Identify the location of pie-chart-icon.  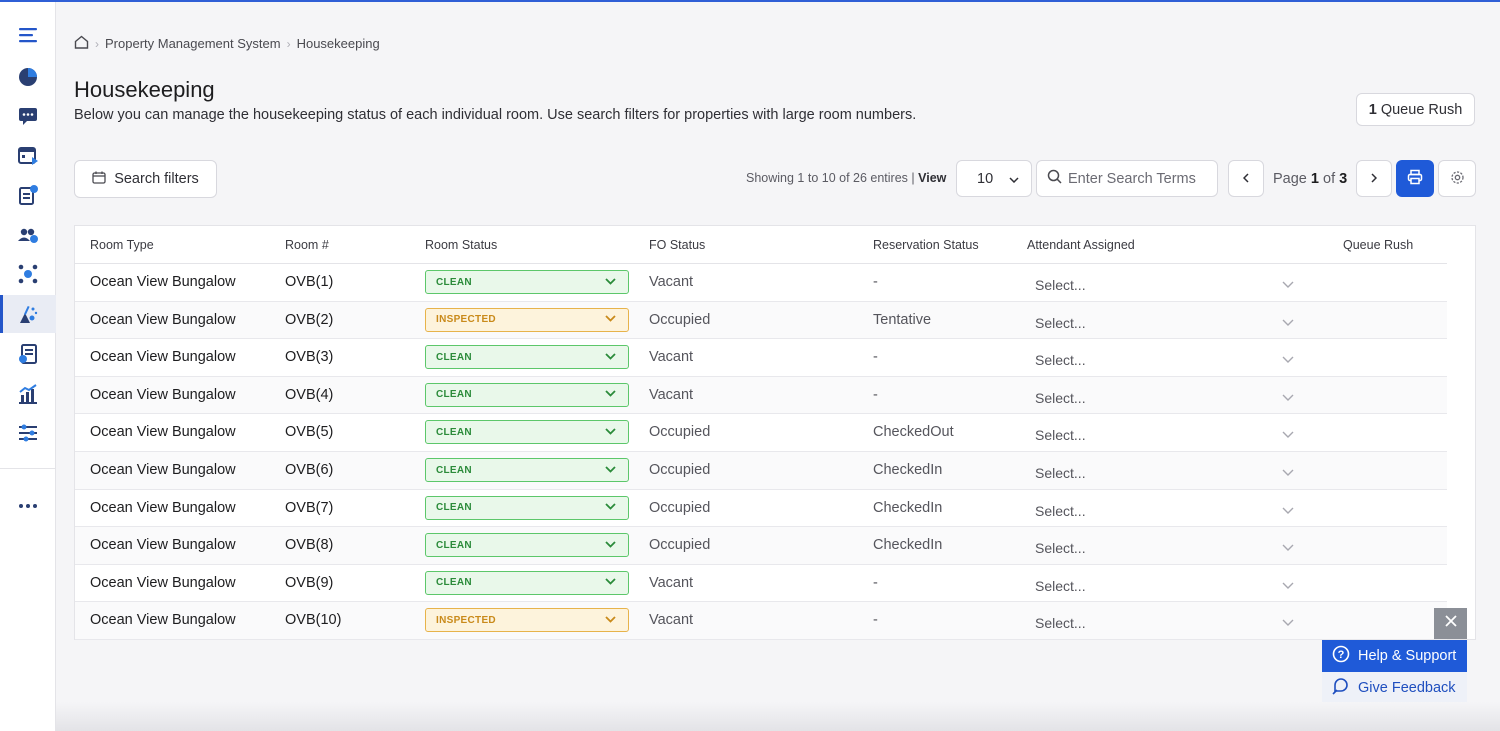
(28, 77).